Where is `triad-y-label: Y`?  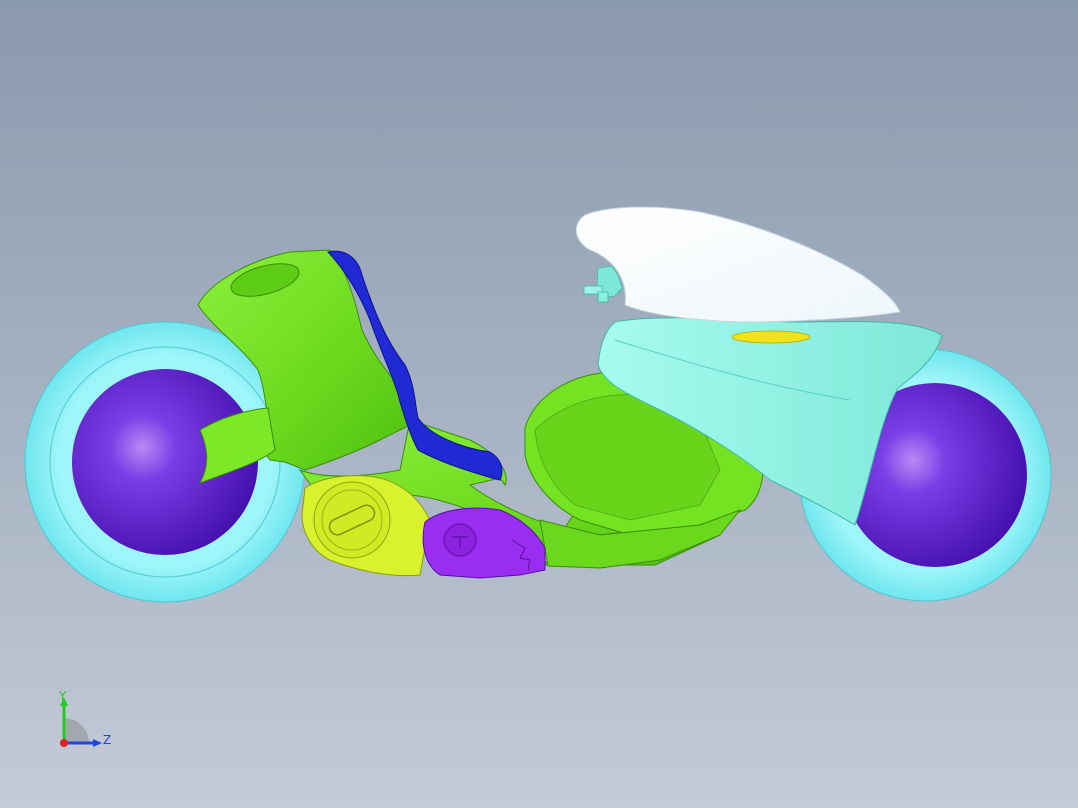 triad-y-label: Y is located at coordinates (62, 696).